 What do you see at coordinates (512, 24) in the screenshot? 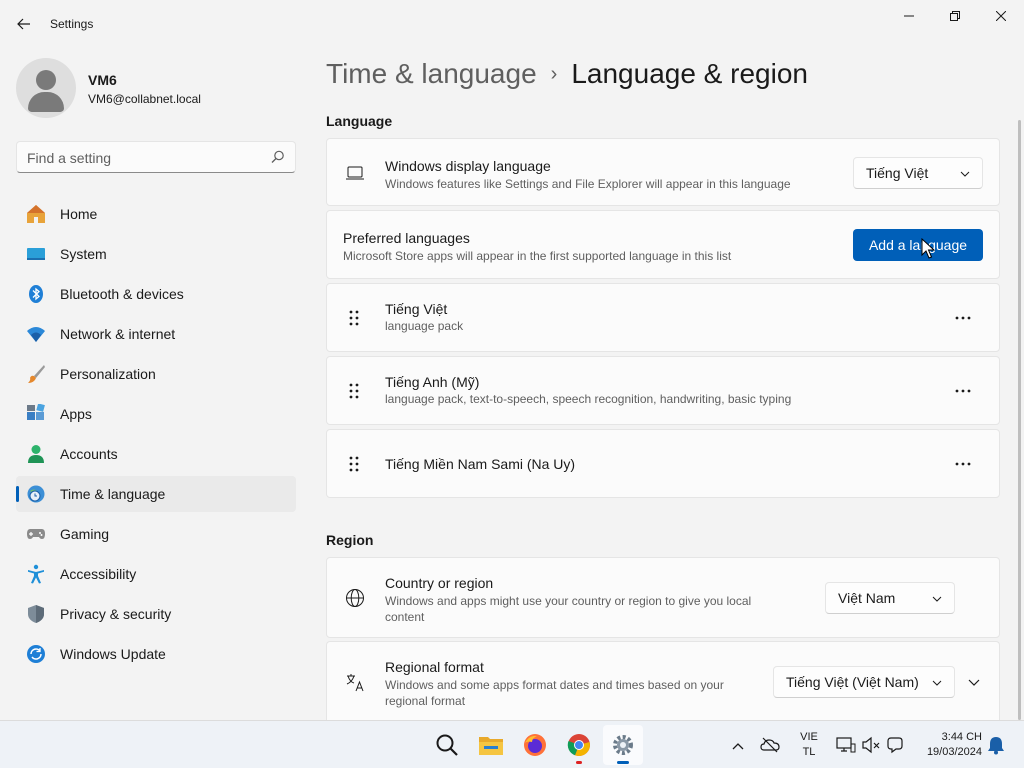
I see `title-bar: Settings` at bounding box center [512, 24].